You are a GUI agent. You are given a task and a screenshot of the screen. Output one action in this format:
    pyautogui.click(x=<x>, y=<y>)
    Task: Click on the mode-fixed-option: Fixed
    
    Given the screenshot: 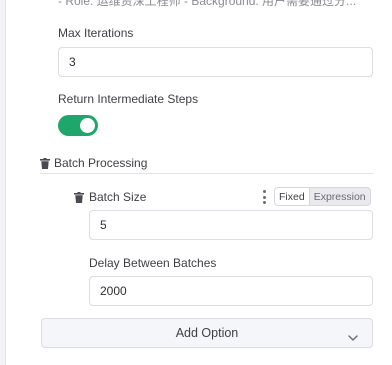 What is the action you would take?
    pyautogui.click(x=292, y=196)
    